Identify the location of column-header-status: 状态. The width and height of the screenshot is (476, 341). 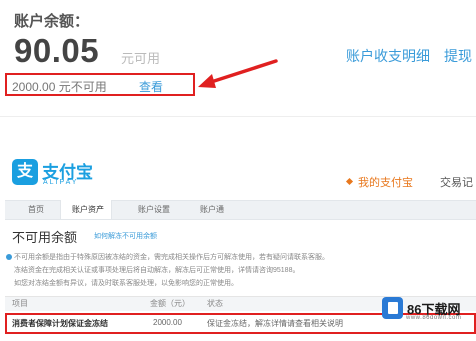
(215, 303).